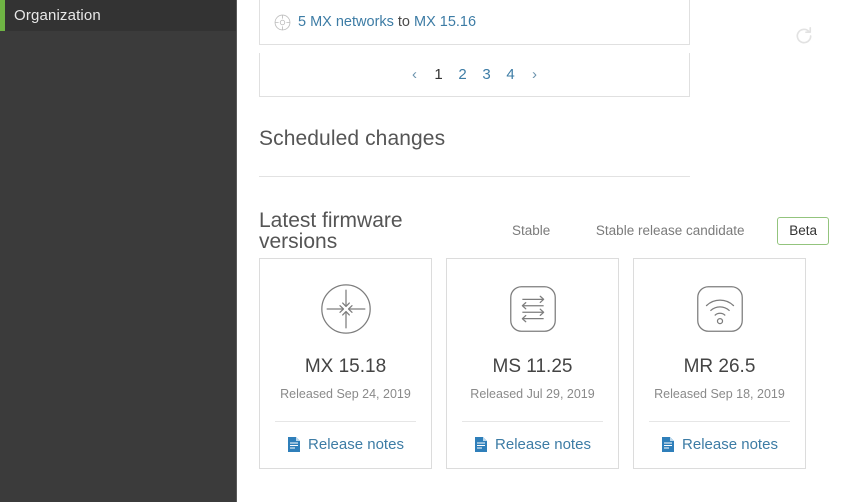  Describe the element at coordinates (415, 75) in the screenshot. I see `pagination-prev: ‹` at that location.